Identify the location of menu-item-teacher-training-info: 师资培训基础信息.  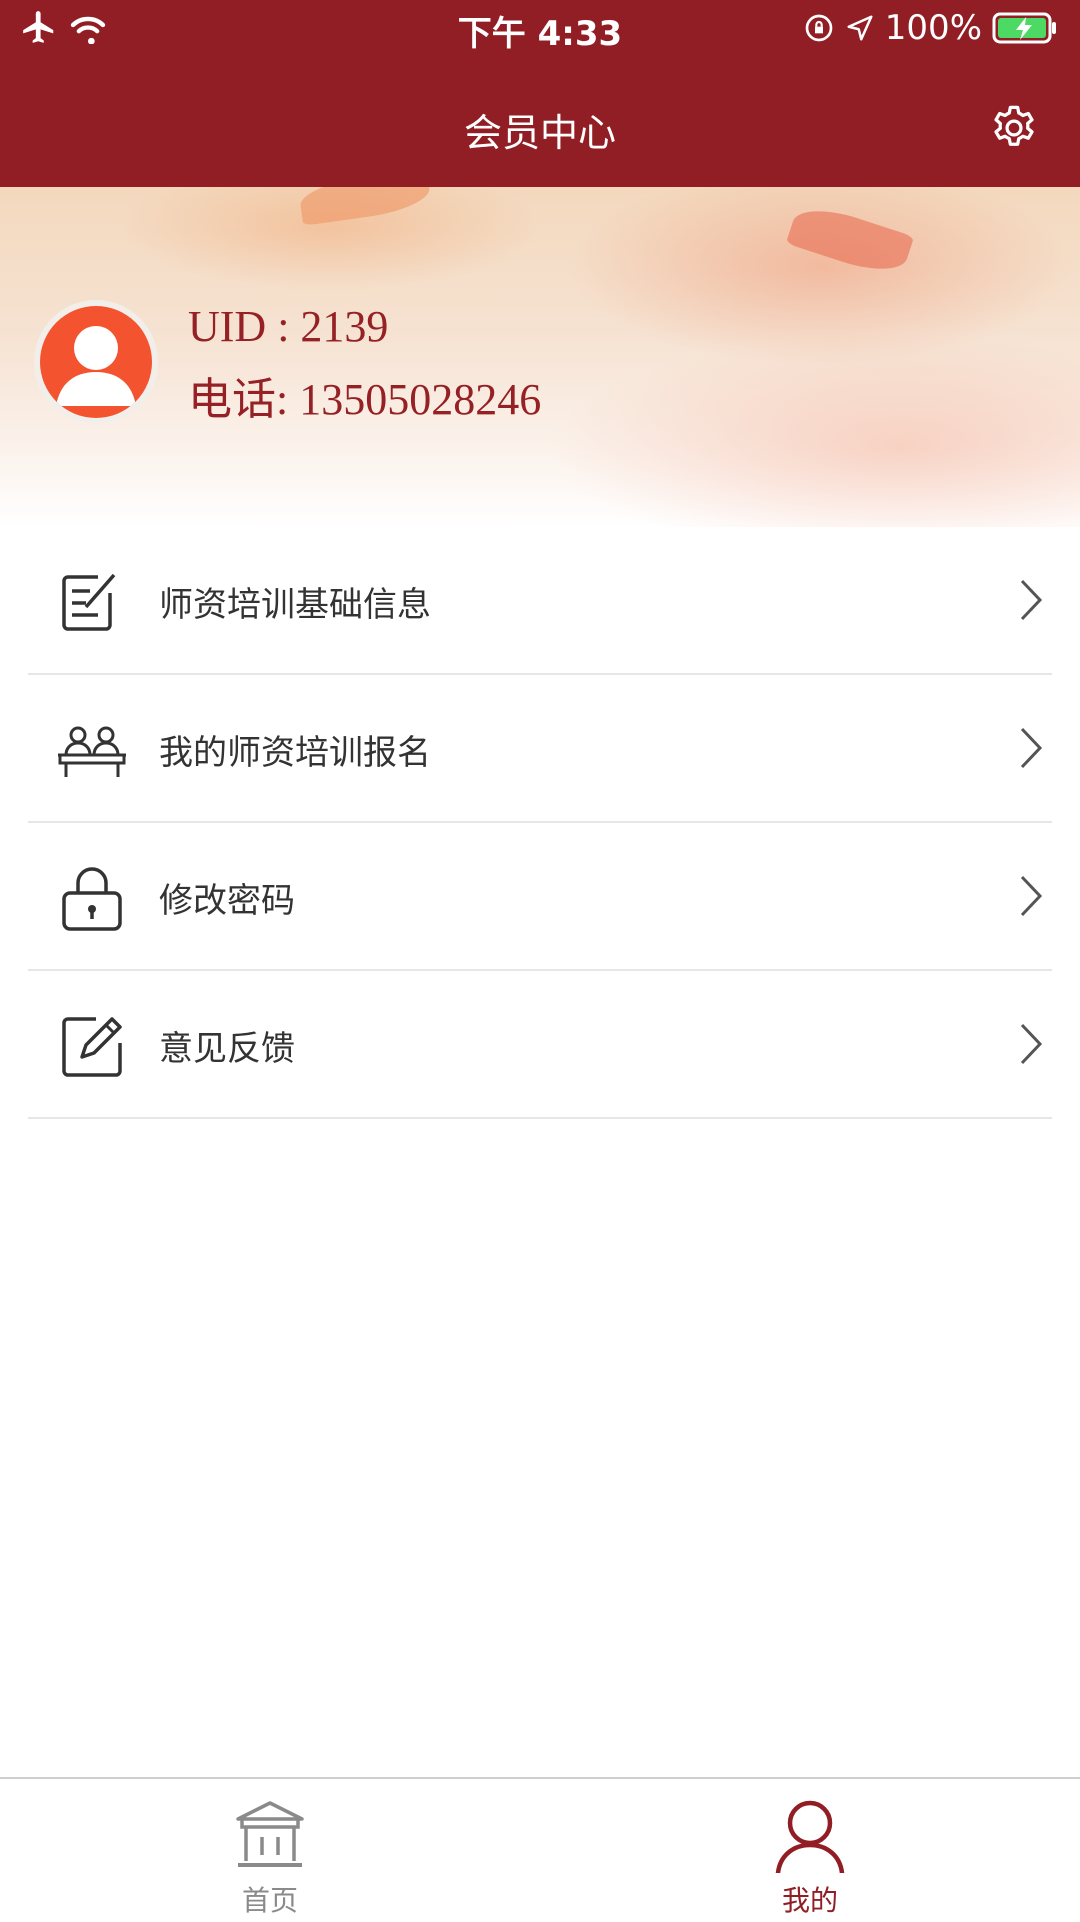
(540, 601).